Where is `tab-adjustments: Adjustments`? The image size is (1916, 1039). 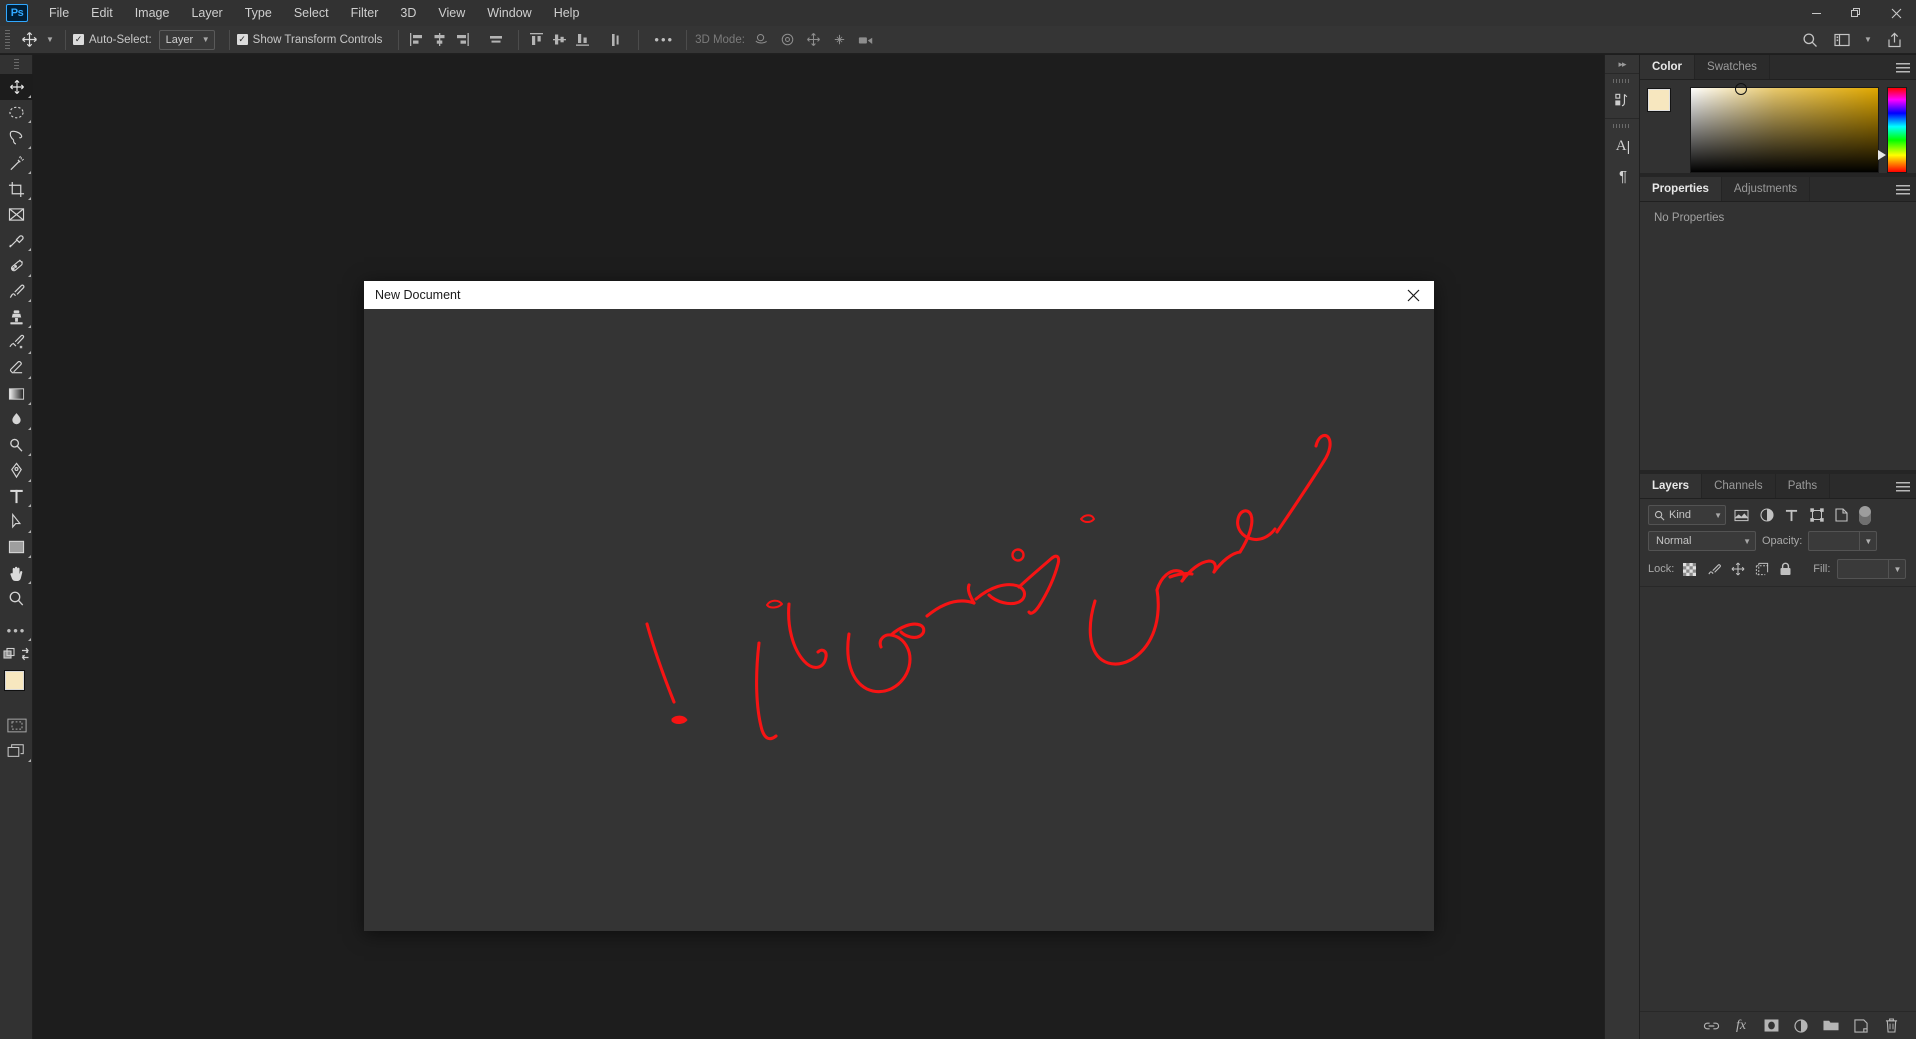 tab-adjustments: Adjustments is located at coordinates (1766, 189).